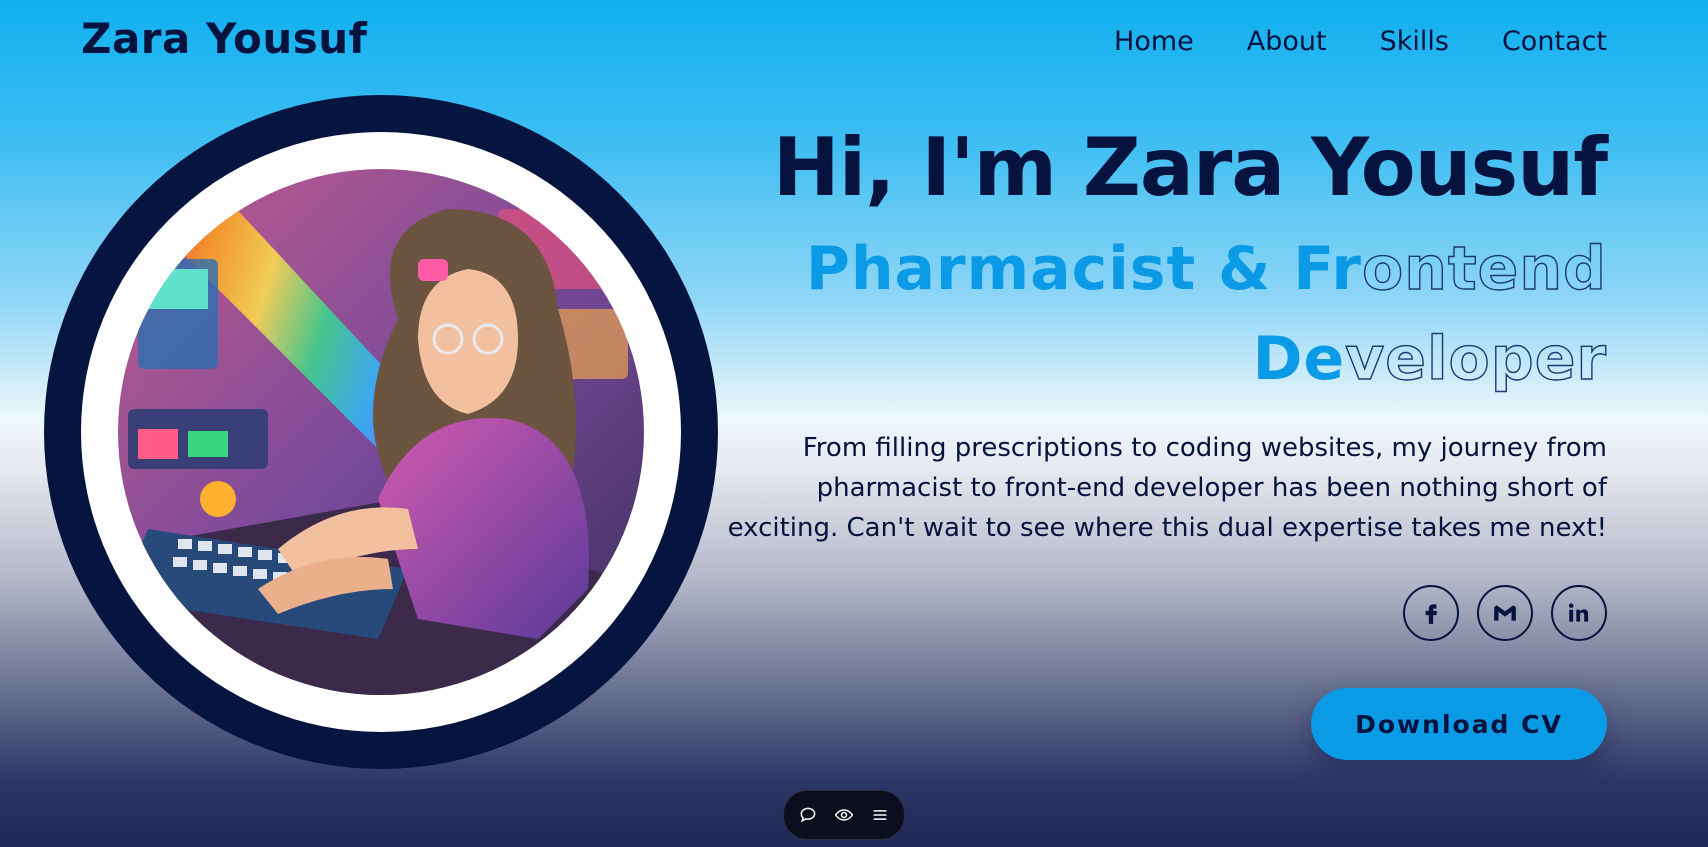 The width and height of the screenshot is (1708, 847). I want to click on social-links, so click(1505, 613).